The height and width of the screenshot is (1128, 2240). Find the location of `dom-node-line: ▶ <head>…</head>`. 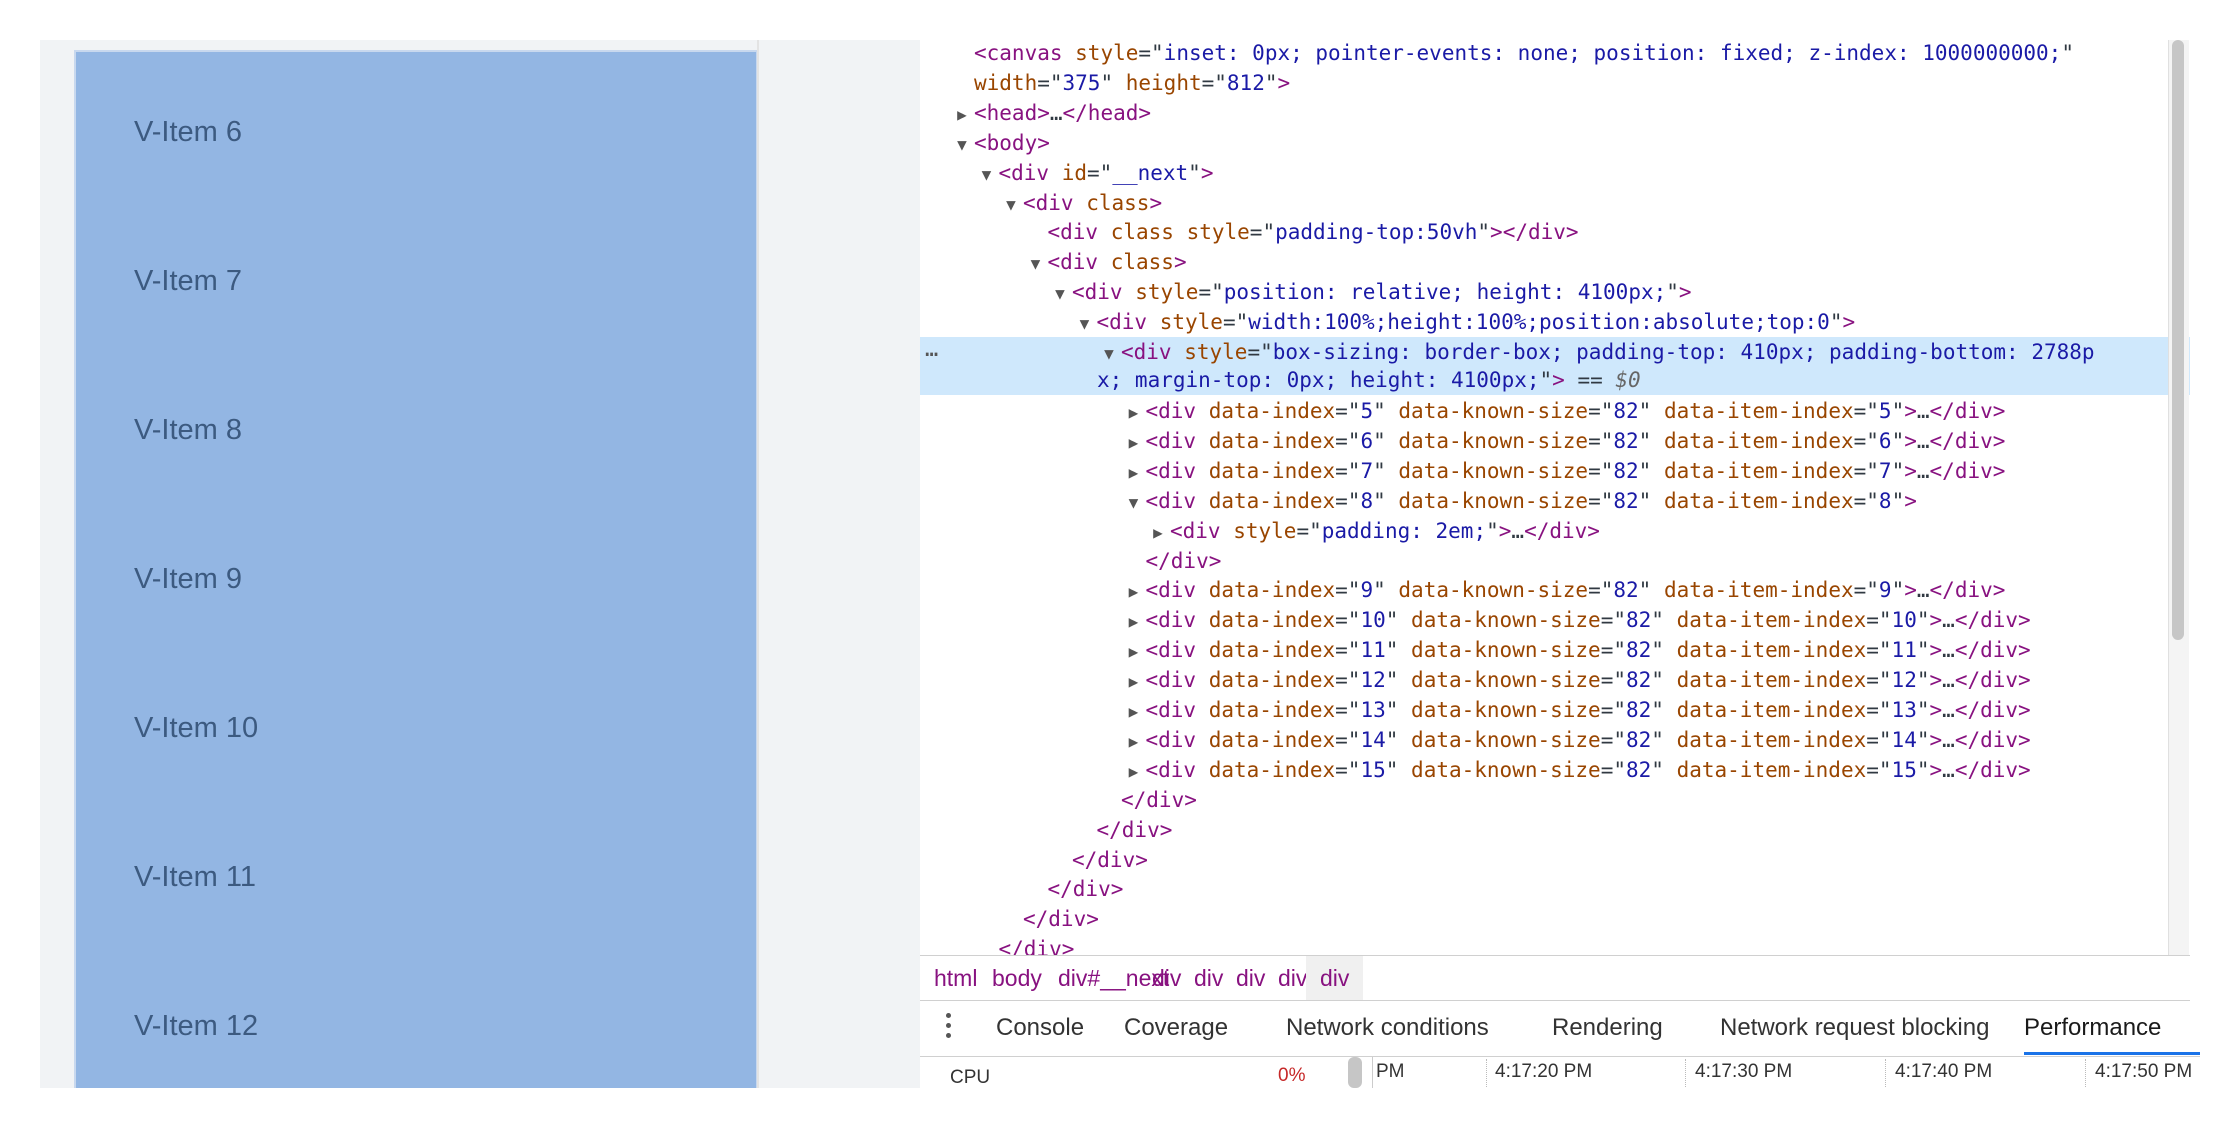

dom-node-line: ▶ <head>…</head> is located at coordinates (1555, 113).